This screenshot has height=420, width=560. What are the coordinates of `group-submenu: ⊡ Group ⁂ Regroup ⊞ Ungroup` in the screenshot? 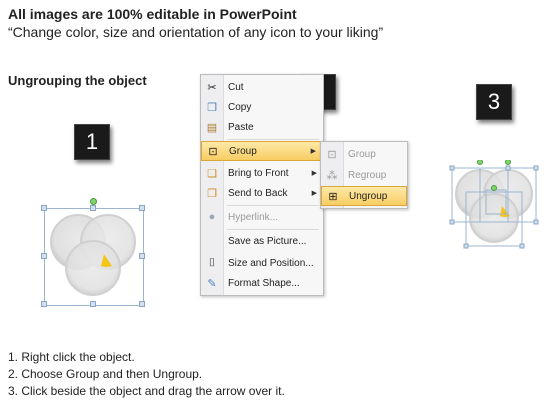 It's located at (364, 175).